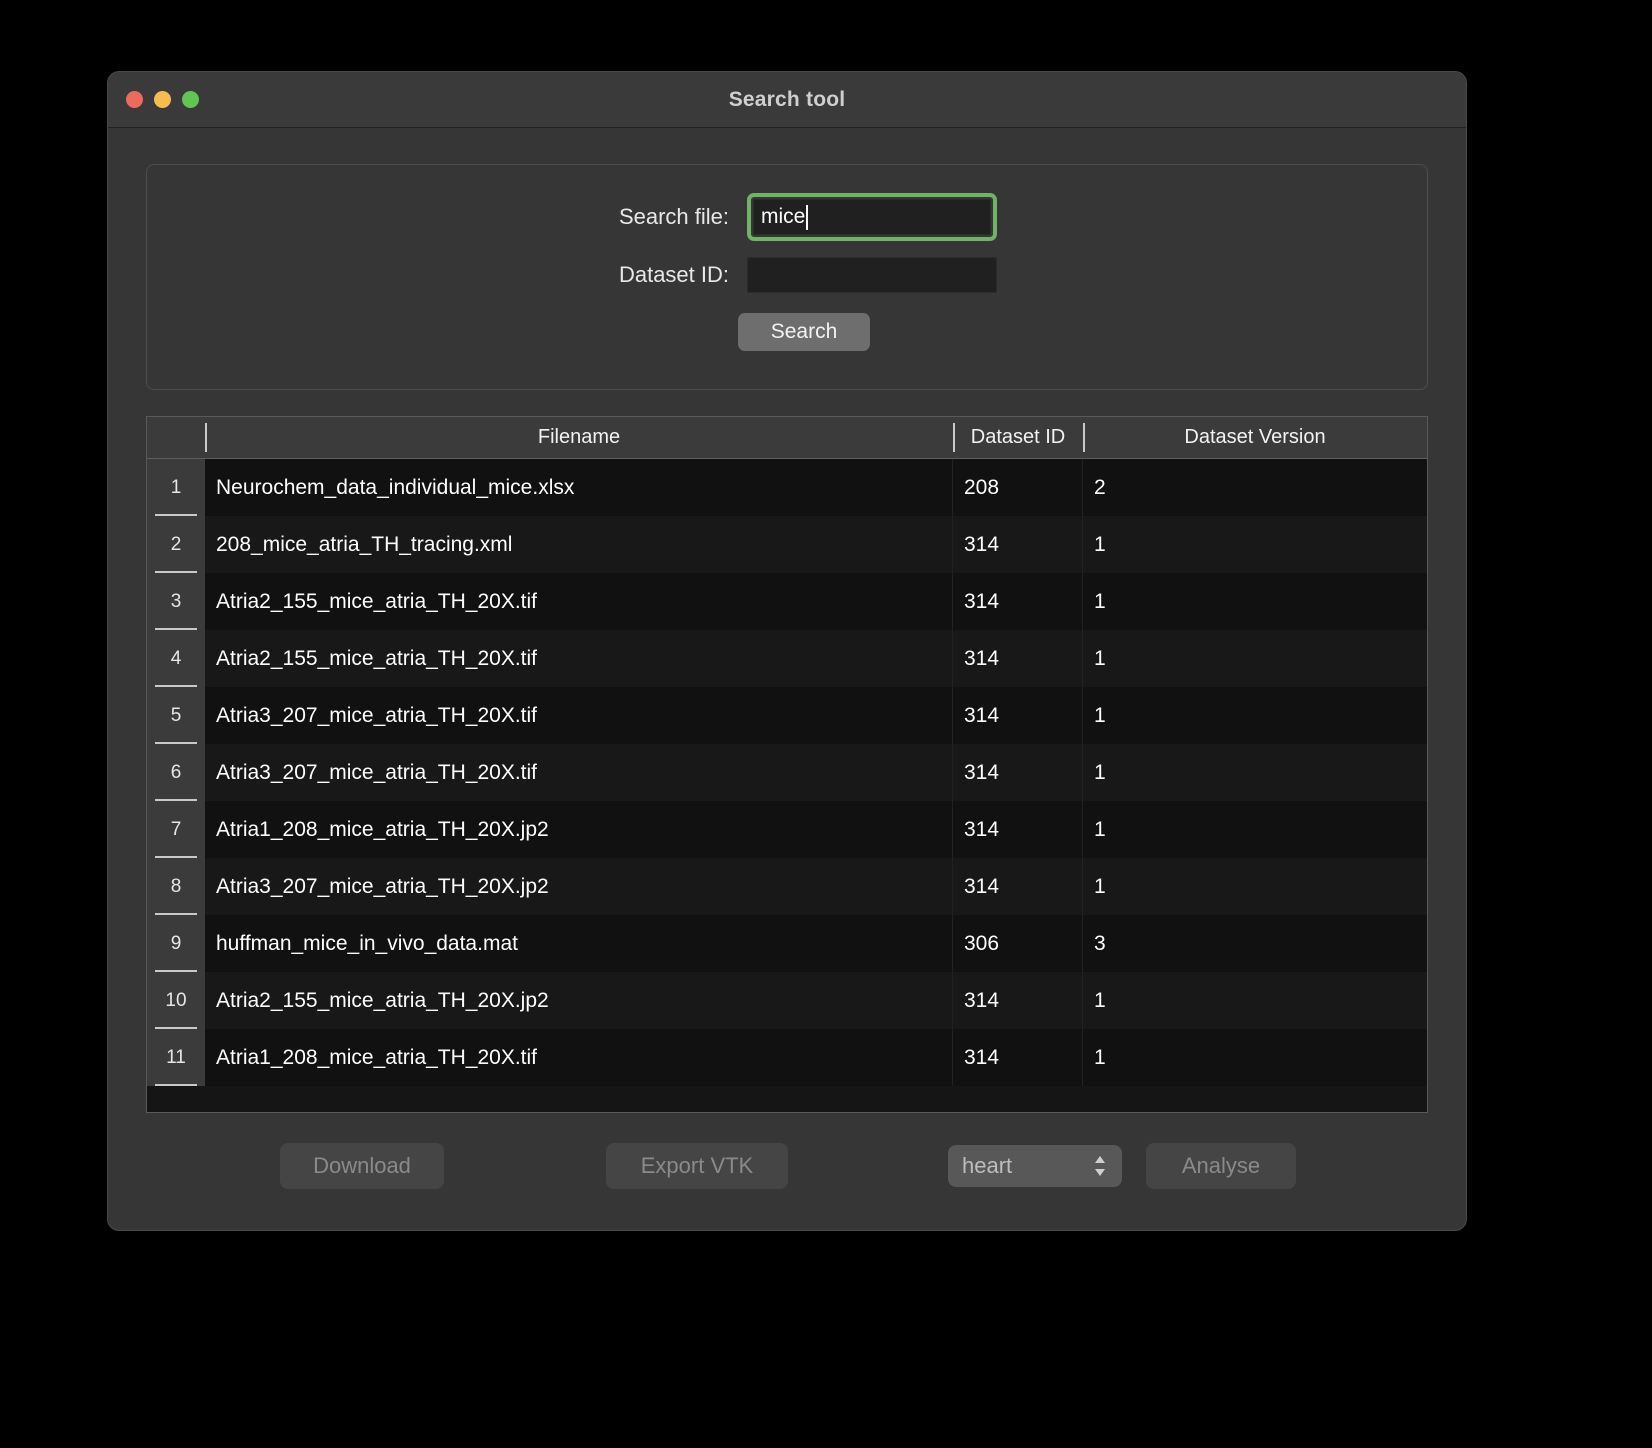  I want to click on row-number: 8, so click(176, 886).